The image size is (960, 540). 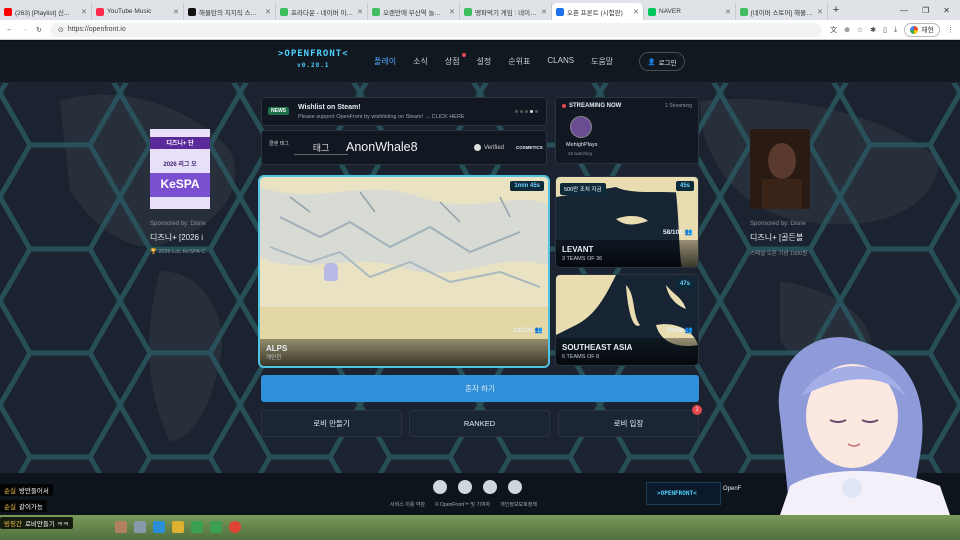 I want to click on alps-player-count-text: 12/125, so click(x=523, y=330).